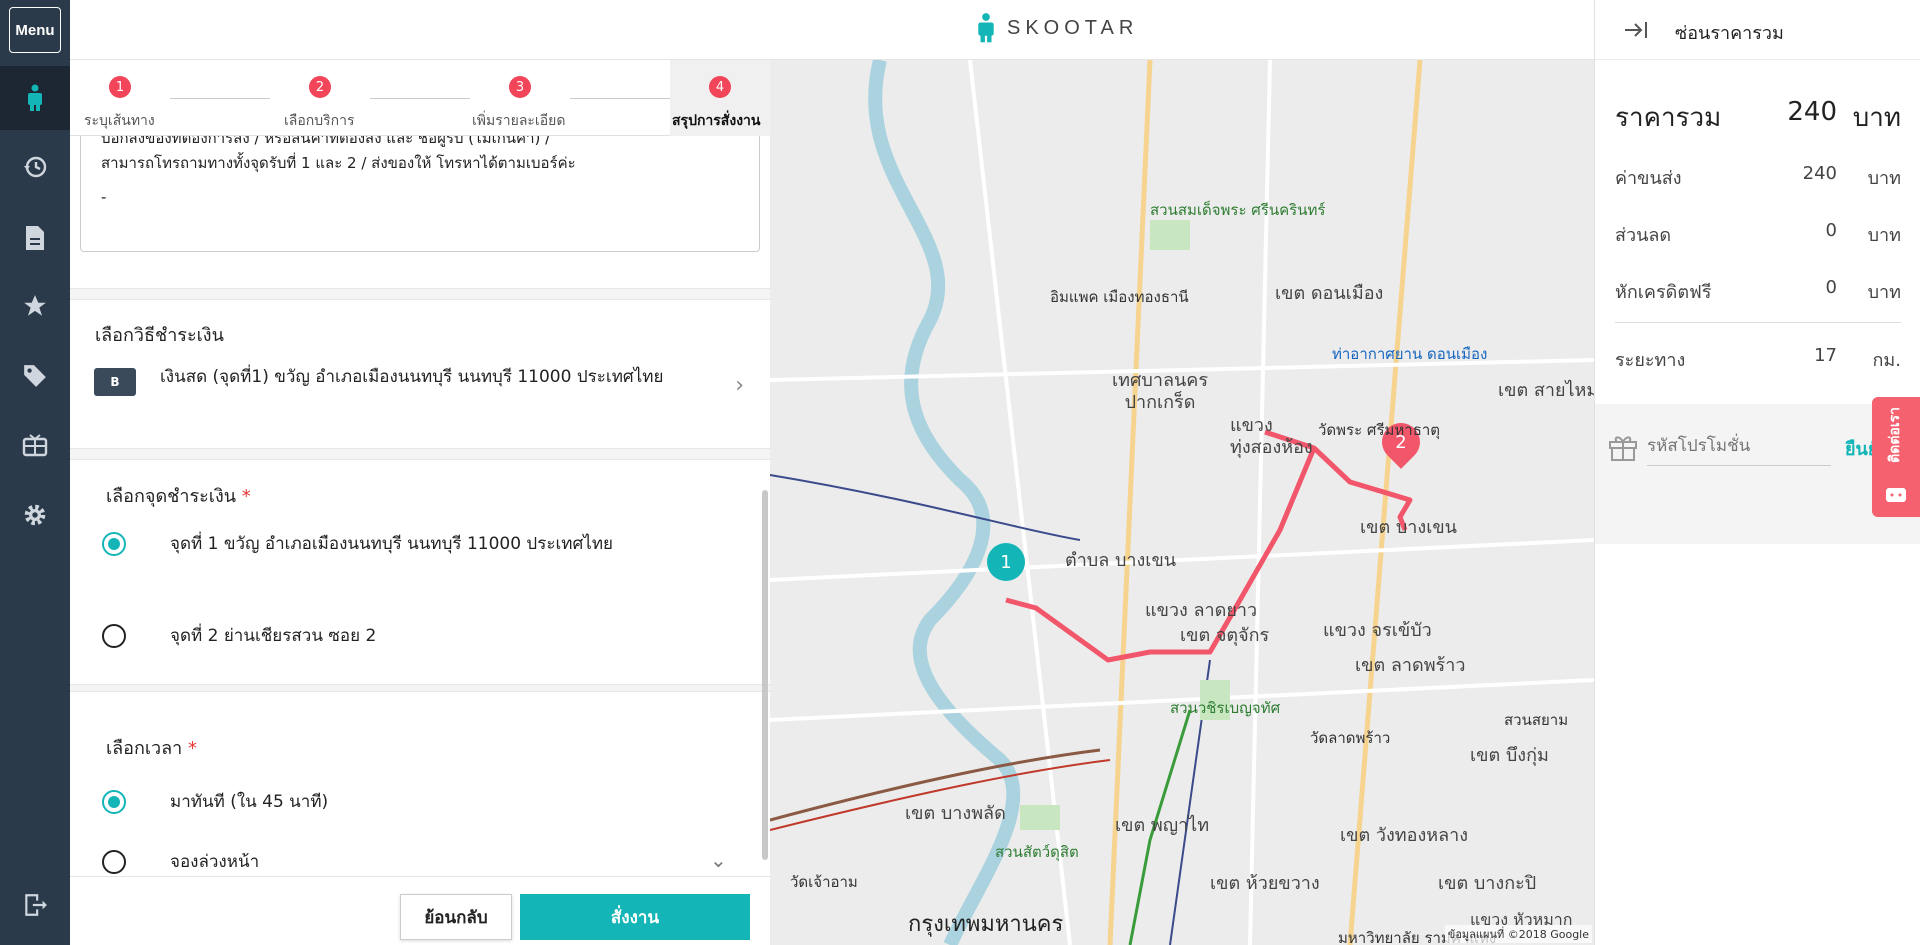 The width and height of the screenshot is (1920, 945). I want to click on contact-tab-label: ติดต่อเรา, so click(1895, 435).